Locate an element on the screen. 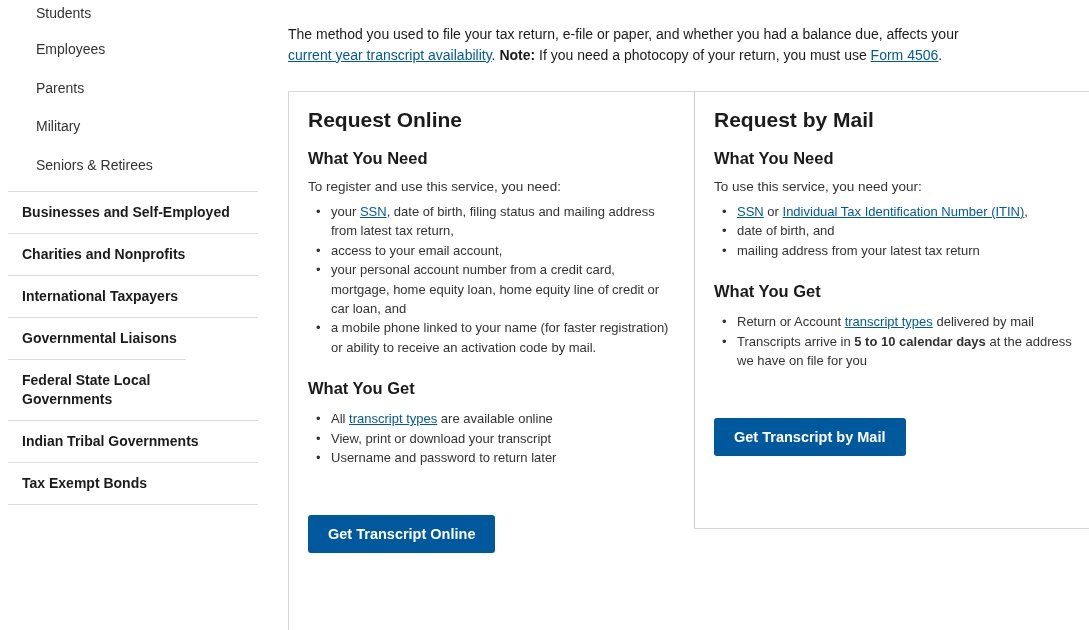 This screenshot has height=630, width=1089. card-title: Request by Mail is located at coordinates (794, 120).